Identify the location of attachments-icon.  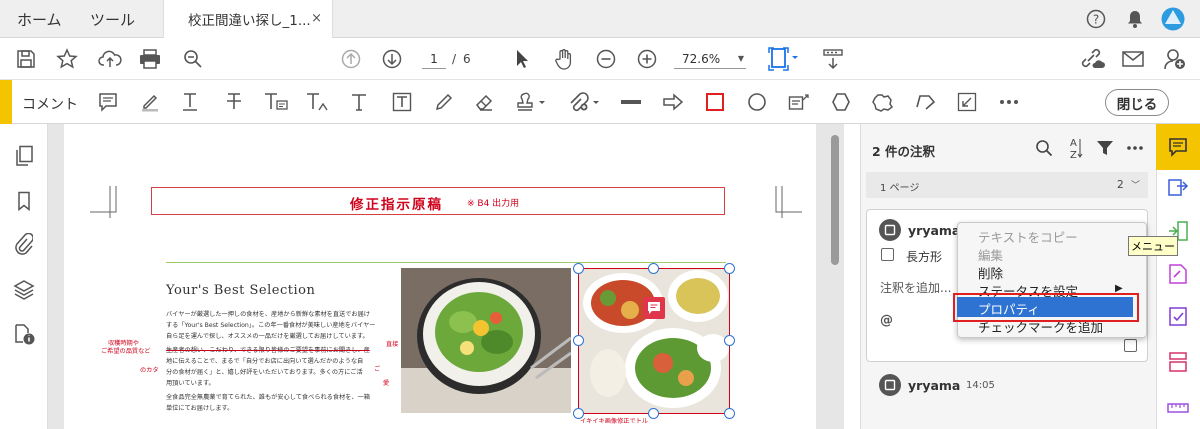
(24, 244).